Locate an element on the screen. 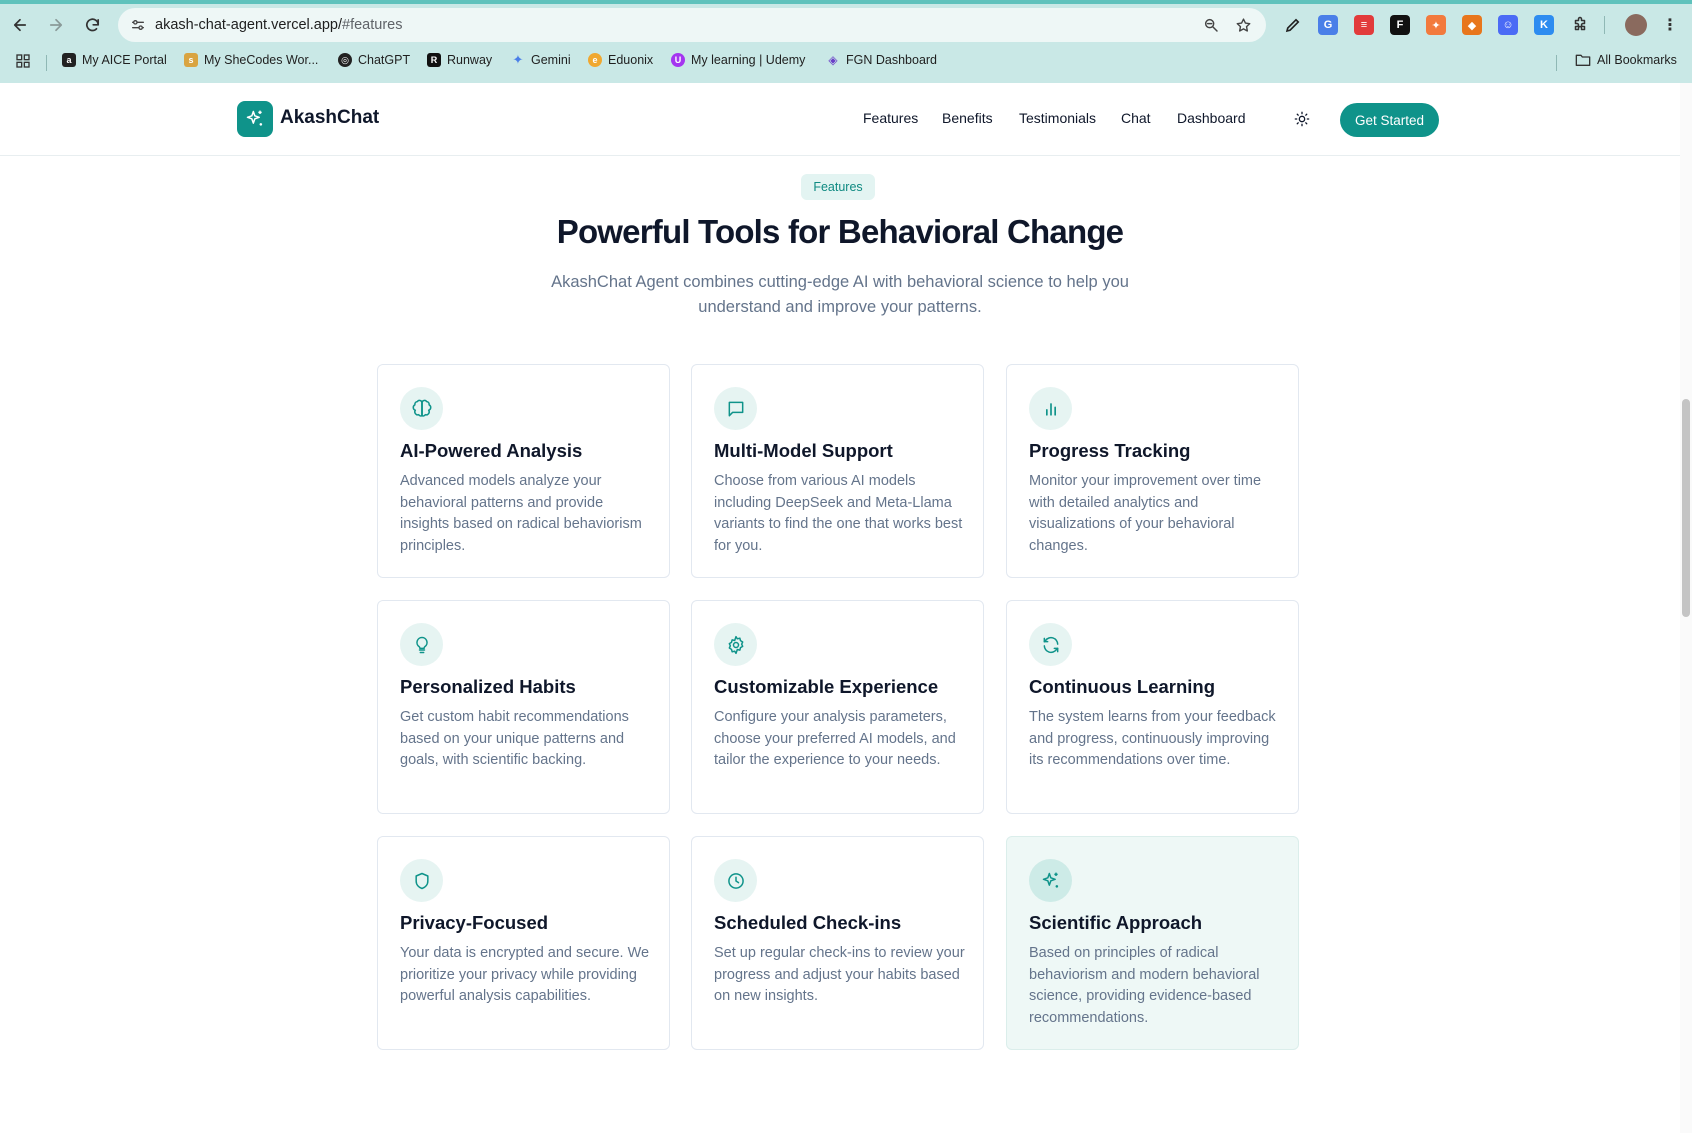 The image size is (1692, 1133). folder-icon is located at coordinates (1583, 60).